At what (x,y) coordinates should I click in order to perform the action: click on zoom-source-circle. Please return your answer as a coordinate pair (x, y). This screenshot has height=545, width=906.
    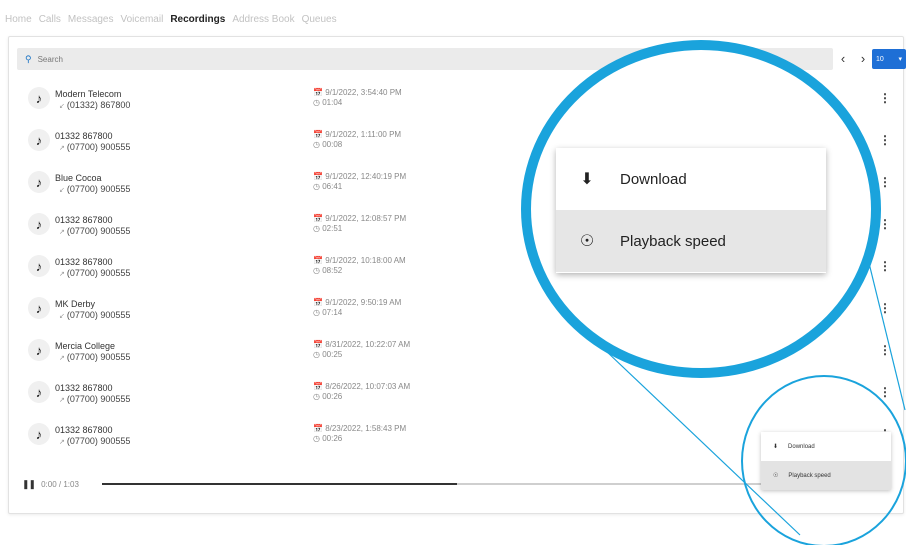
    Looking at the image, I should click on (823, 460).